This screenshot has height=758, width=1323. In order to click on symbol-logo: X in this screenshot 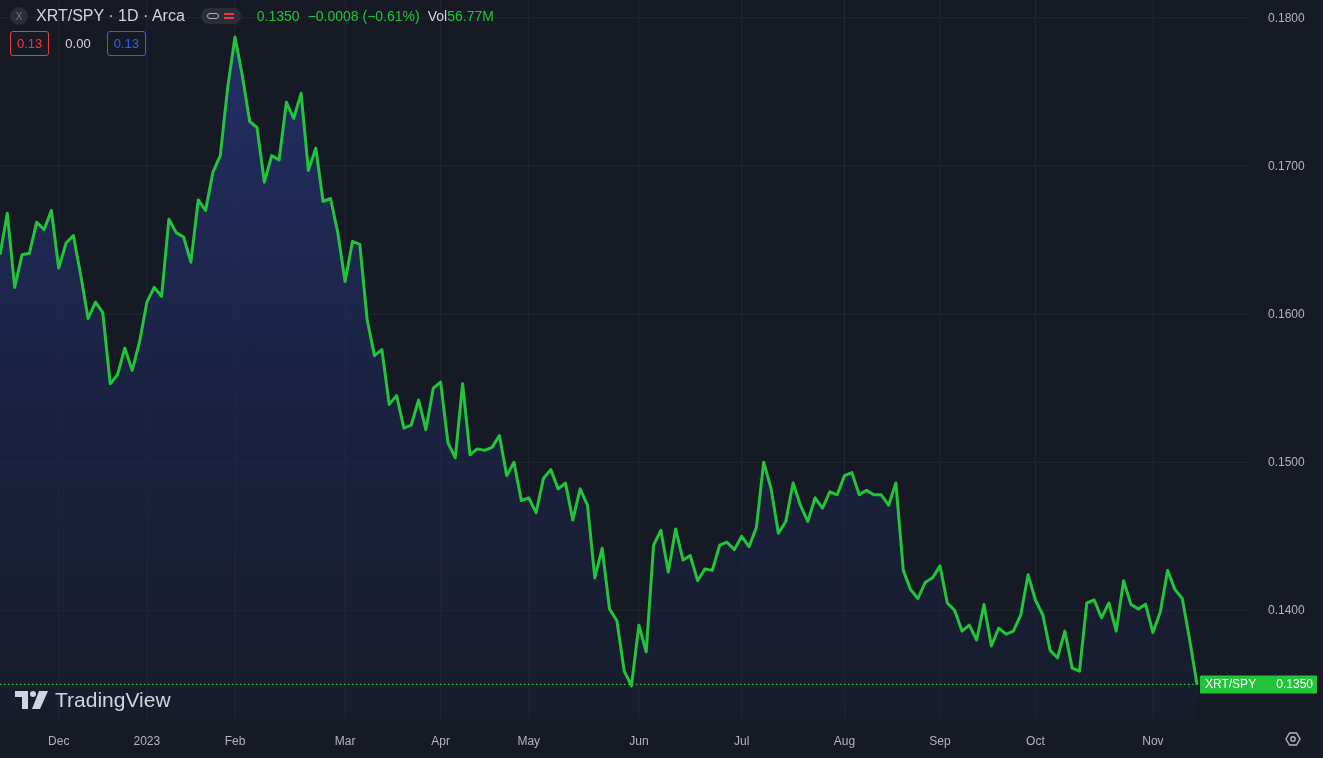, I will do `click(19, 16)`.